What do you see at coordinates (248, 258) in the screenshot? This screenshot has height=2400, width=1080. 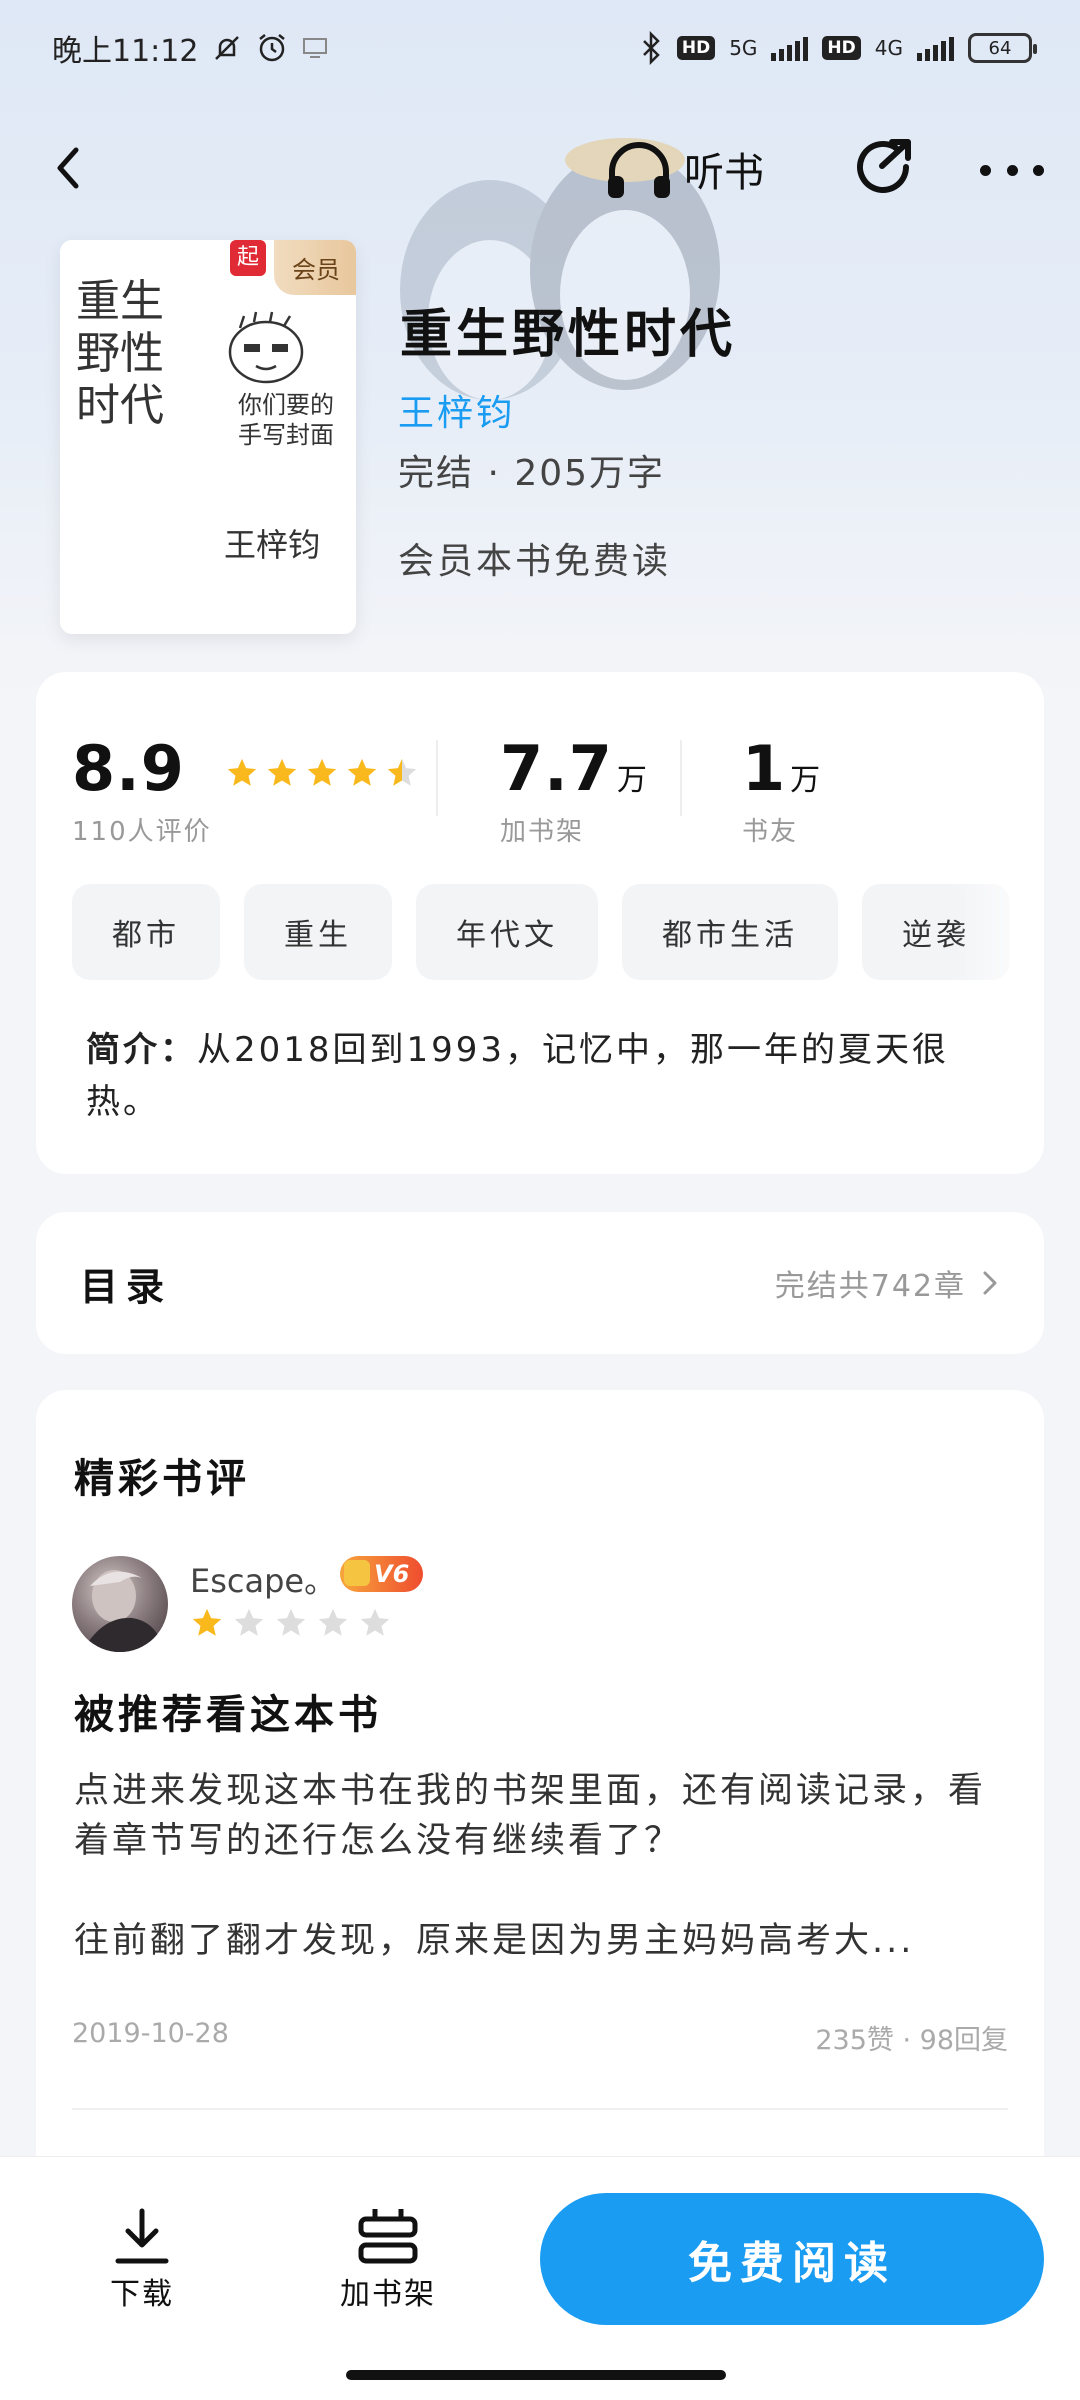 I see `cover-logo: 起` at bounding box center [248, 258].